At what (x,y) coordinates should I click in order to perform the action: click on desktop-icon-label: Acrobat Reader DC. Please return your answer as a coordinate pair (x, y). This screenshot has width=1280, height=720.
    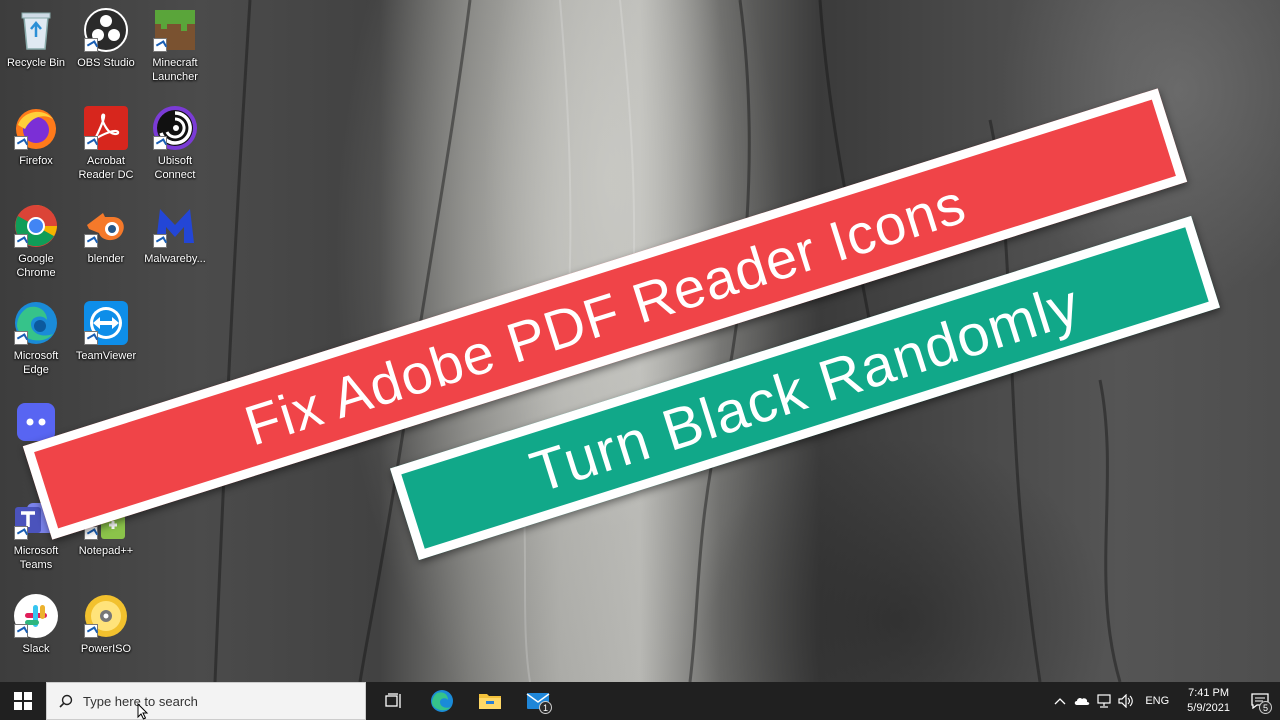
    Looking at the image, I should click on (106, 168).